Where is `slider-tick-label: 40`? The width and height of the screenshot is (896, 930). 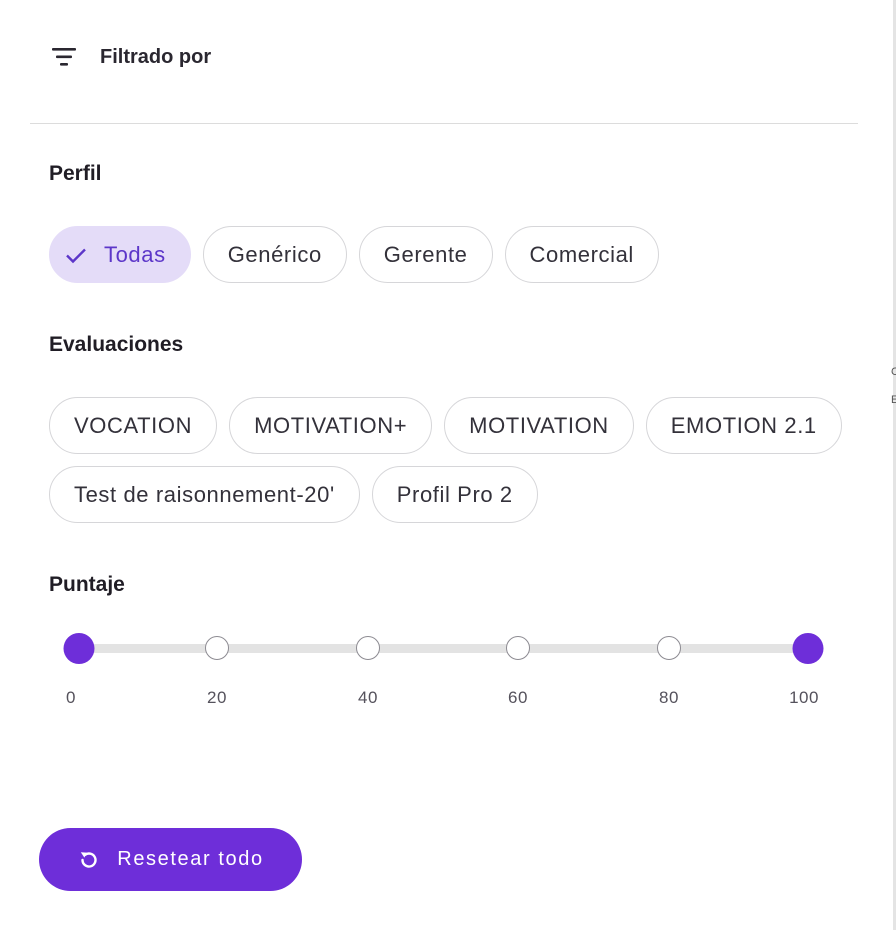 slider-tick-label: 40 is located at coordinates (368, 697).